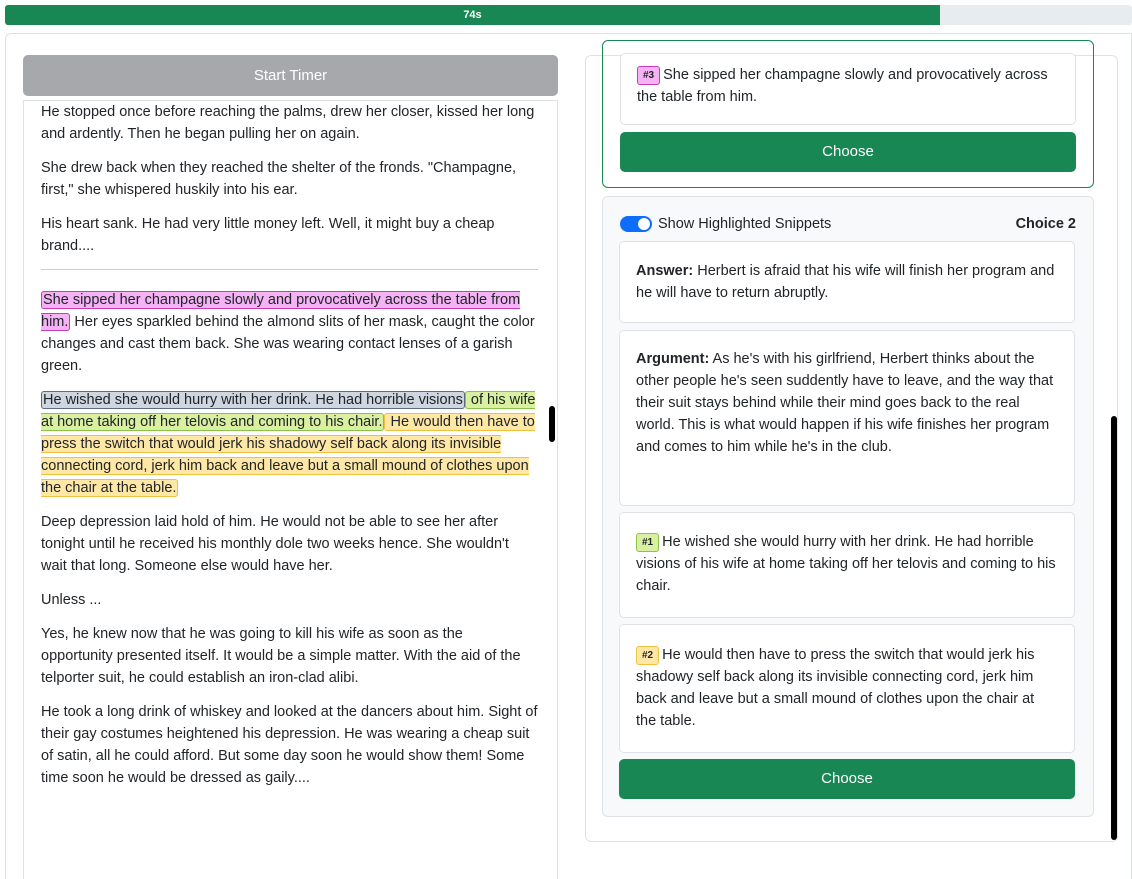 This screenshot has height=879, width=1132. Describe the element at coordinates (636, 224) in the screenshot. I see `show-highlighted-toggle` at that location.